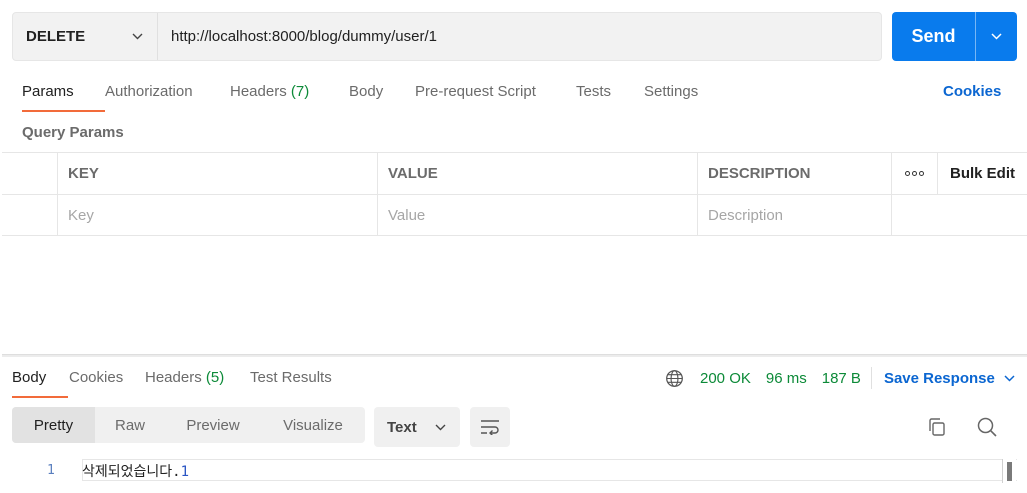 The height and width of the screenshot is (493, 1027). I want to click on search-icon, so click(987, 427).